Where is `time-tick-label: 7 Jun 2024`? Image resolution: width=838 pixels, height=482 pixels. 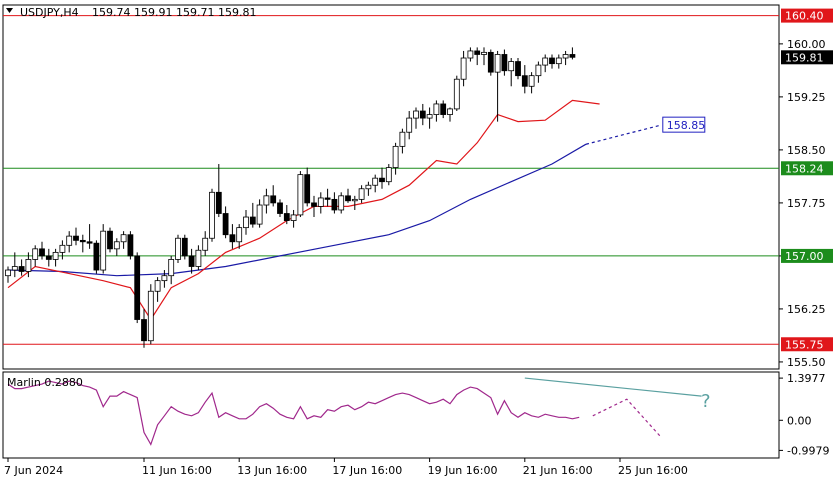 time-tick-label: 7 Jun 2024 is located at coordinates (33, 470).